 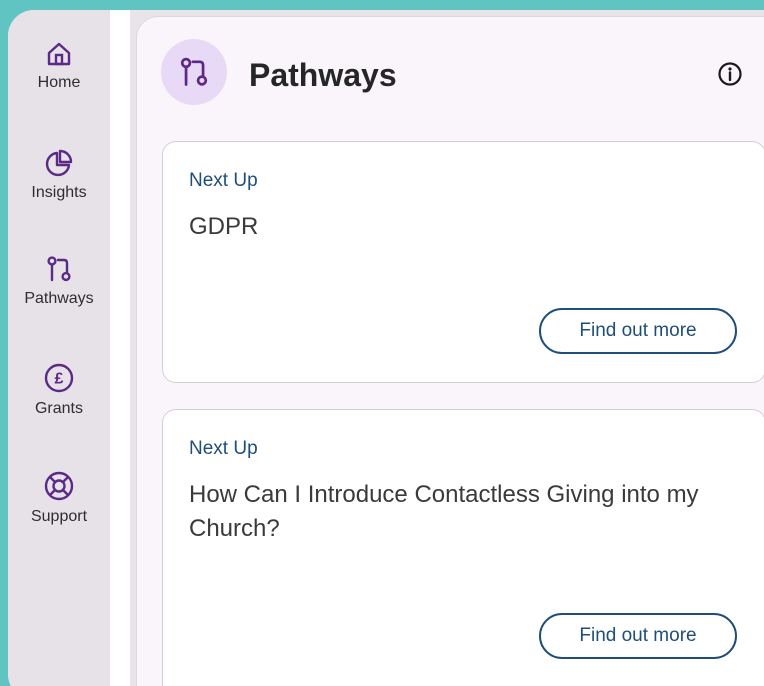 I want to click on sidebar-item-label: Home, so click(x=59, y=82).